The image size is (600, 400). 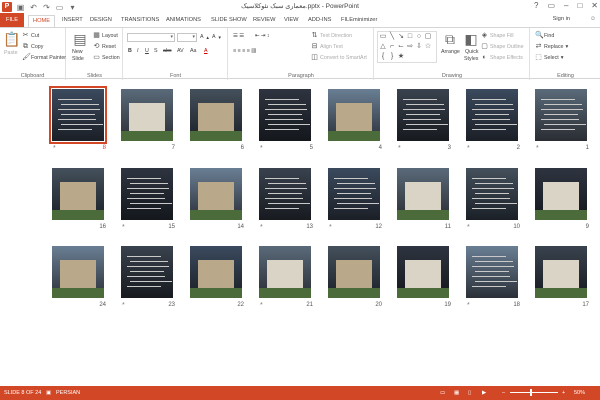 What do you see at coordinates (130, 51) in the screenshot?
I see `bold-button: B` at bounding box center [130, 51].